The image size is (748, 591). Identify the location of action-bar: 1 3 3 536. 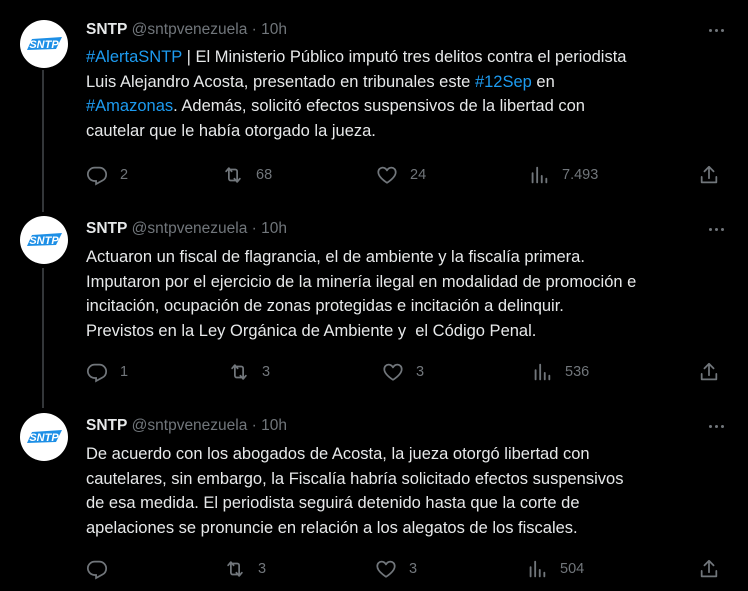
(403, 372).